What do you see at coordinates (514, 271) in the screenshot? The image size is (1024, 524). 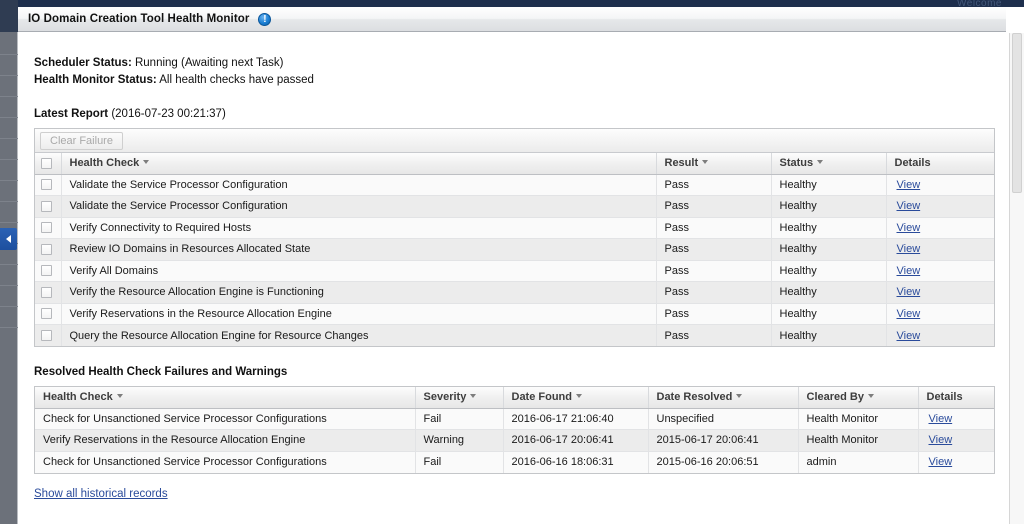 I see `table-row: Verify All Domains Pass Healthy View` at bounding box center [514, 271].